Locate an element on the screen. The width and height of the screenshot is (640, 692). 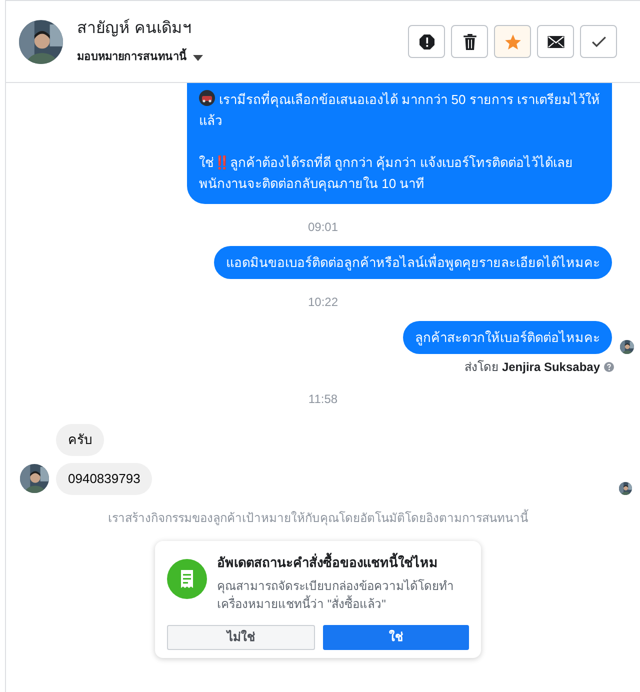
caret-icon is located at coordinates (198, 57).